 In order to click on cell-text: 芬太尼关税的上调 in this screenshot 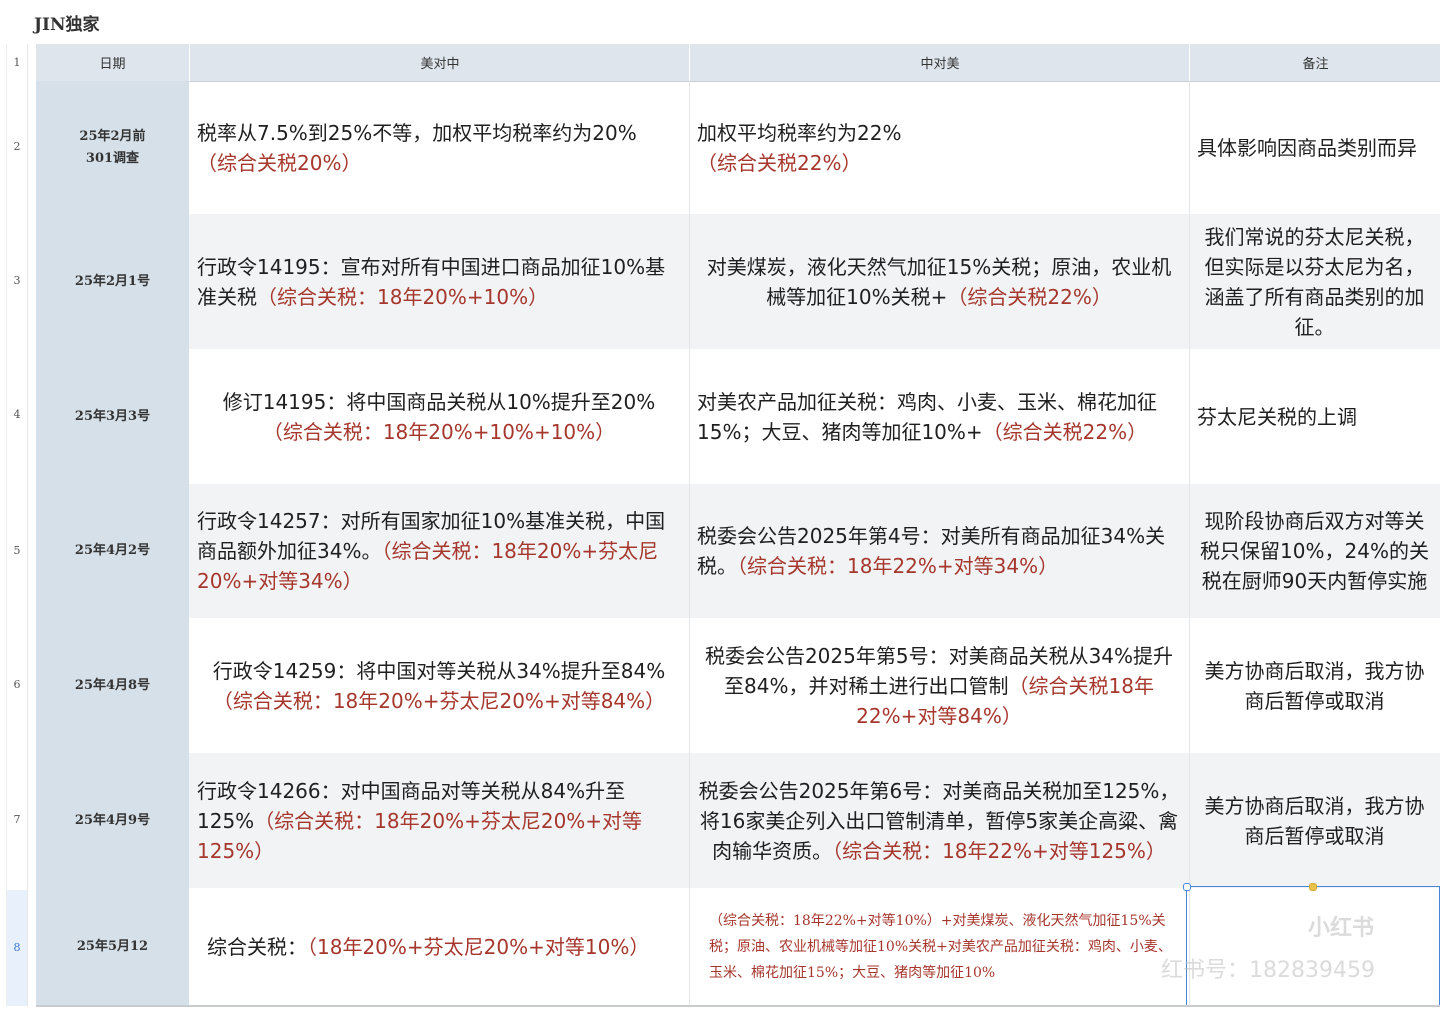, I will do `click(1277, 416)`.